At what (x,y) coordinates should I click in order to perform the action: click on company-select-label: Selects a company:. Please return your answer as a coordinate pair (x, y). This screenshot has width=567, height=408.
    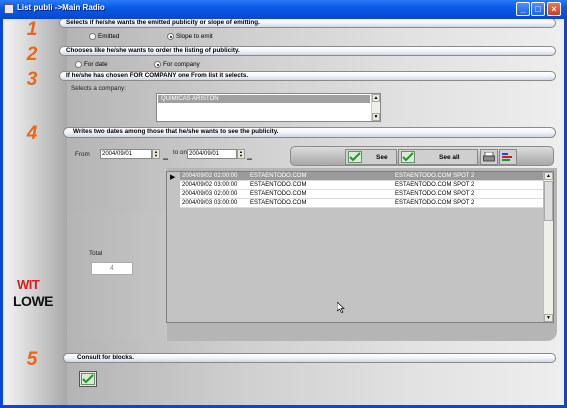
    Looking at the image, I should click on (98, 88).